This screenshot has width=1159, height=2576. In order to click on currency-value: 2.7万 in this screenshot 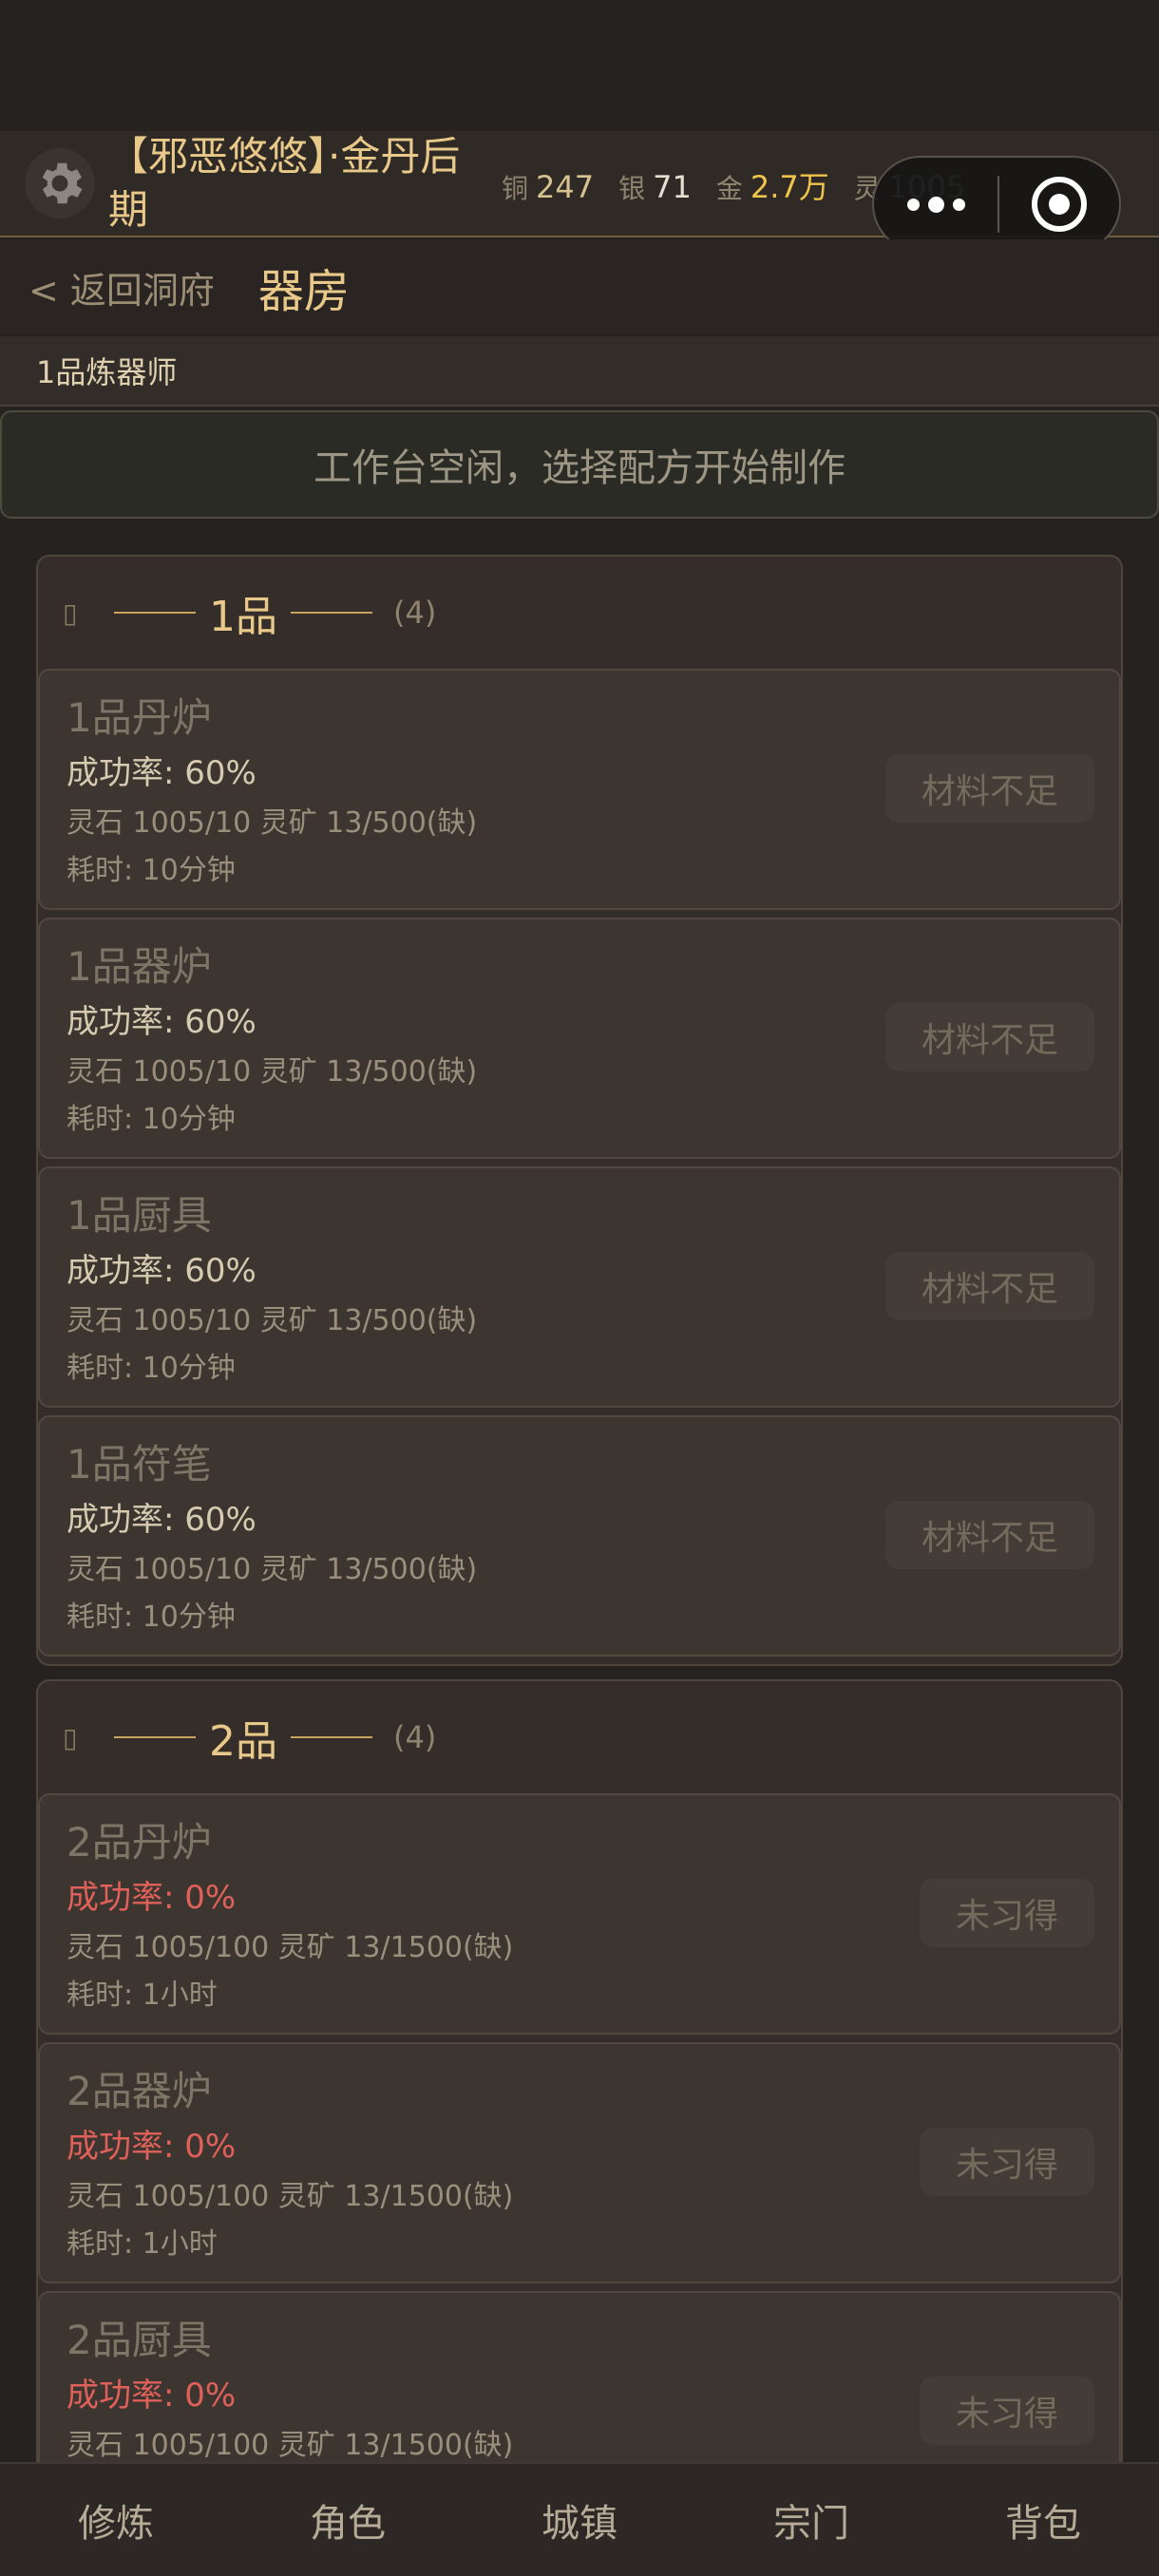, I will do `click(789, 187)`.